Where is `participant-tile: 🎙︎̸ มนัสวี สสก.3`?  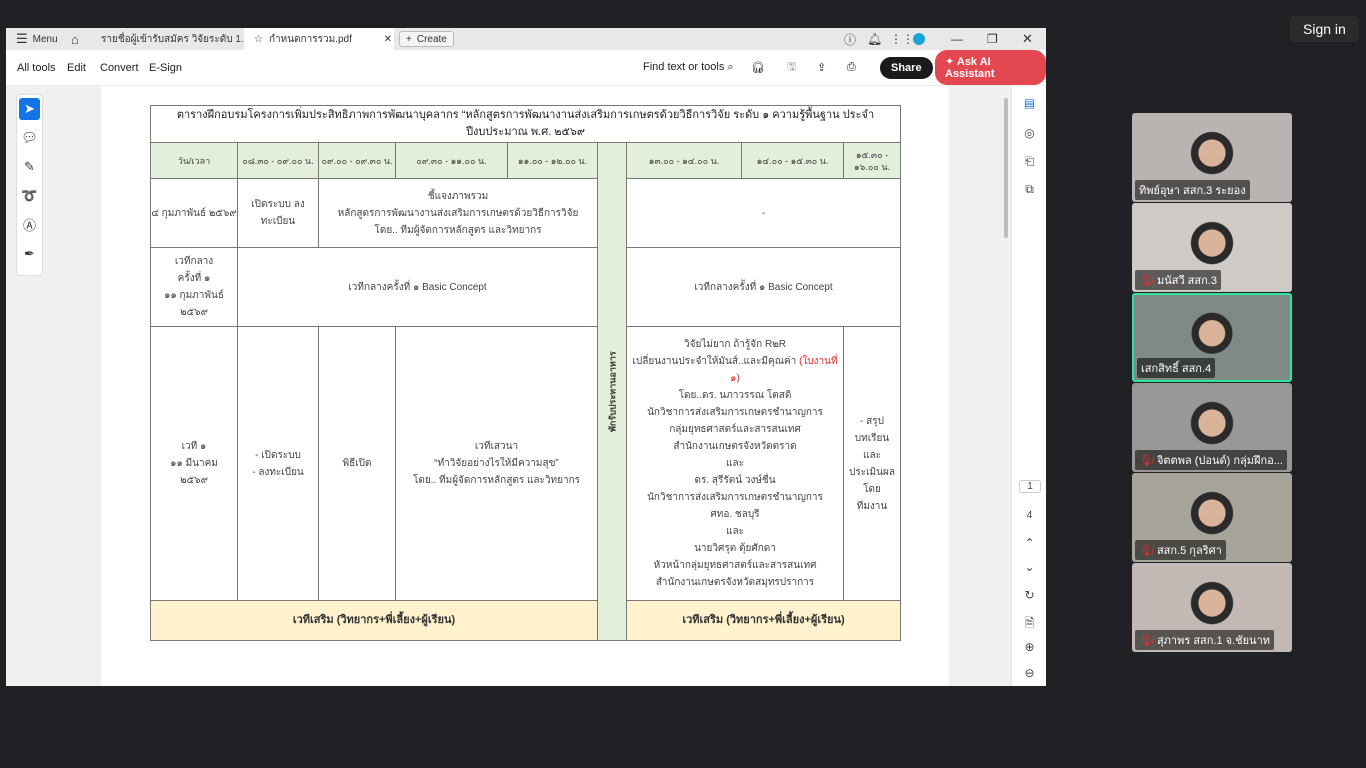 participant-tile: 🎙︎̸ มนัสวี สสก.3 is located at coordinates (1212, 247).